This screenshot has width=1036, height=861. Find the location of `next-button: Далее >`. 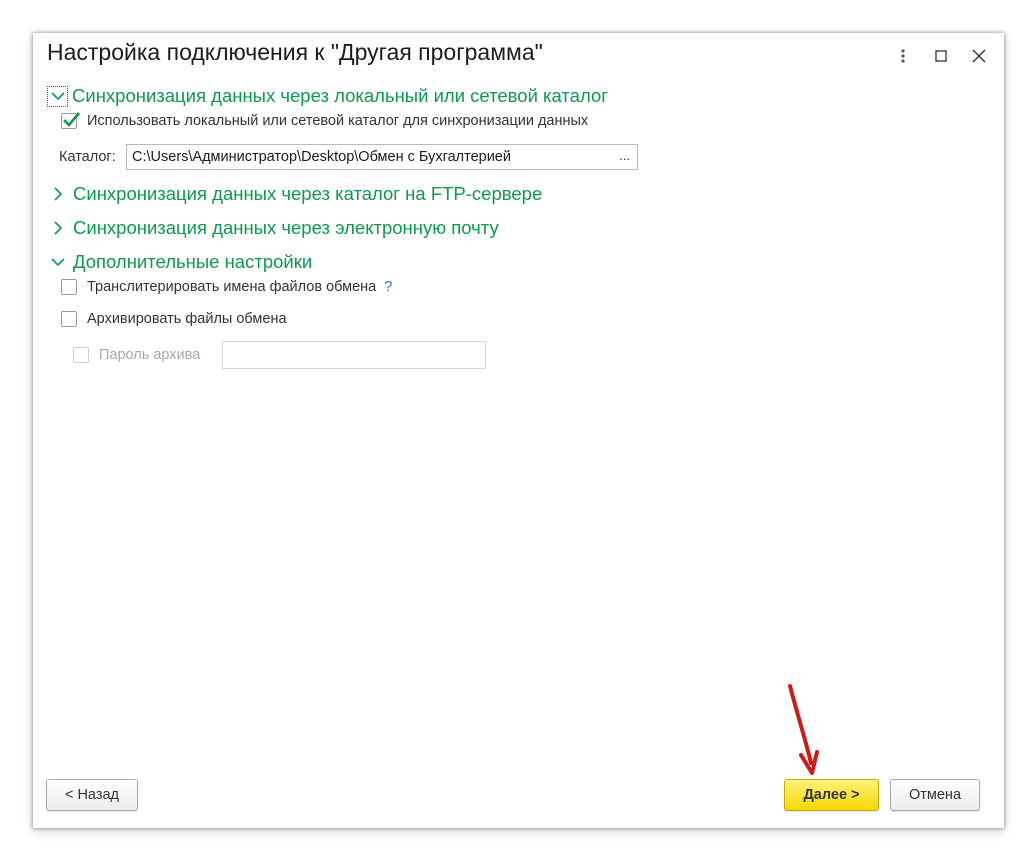

next-button: Далее > is located at coordinates (831, 795).